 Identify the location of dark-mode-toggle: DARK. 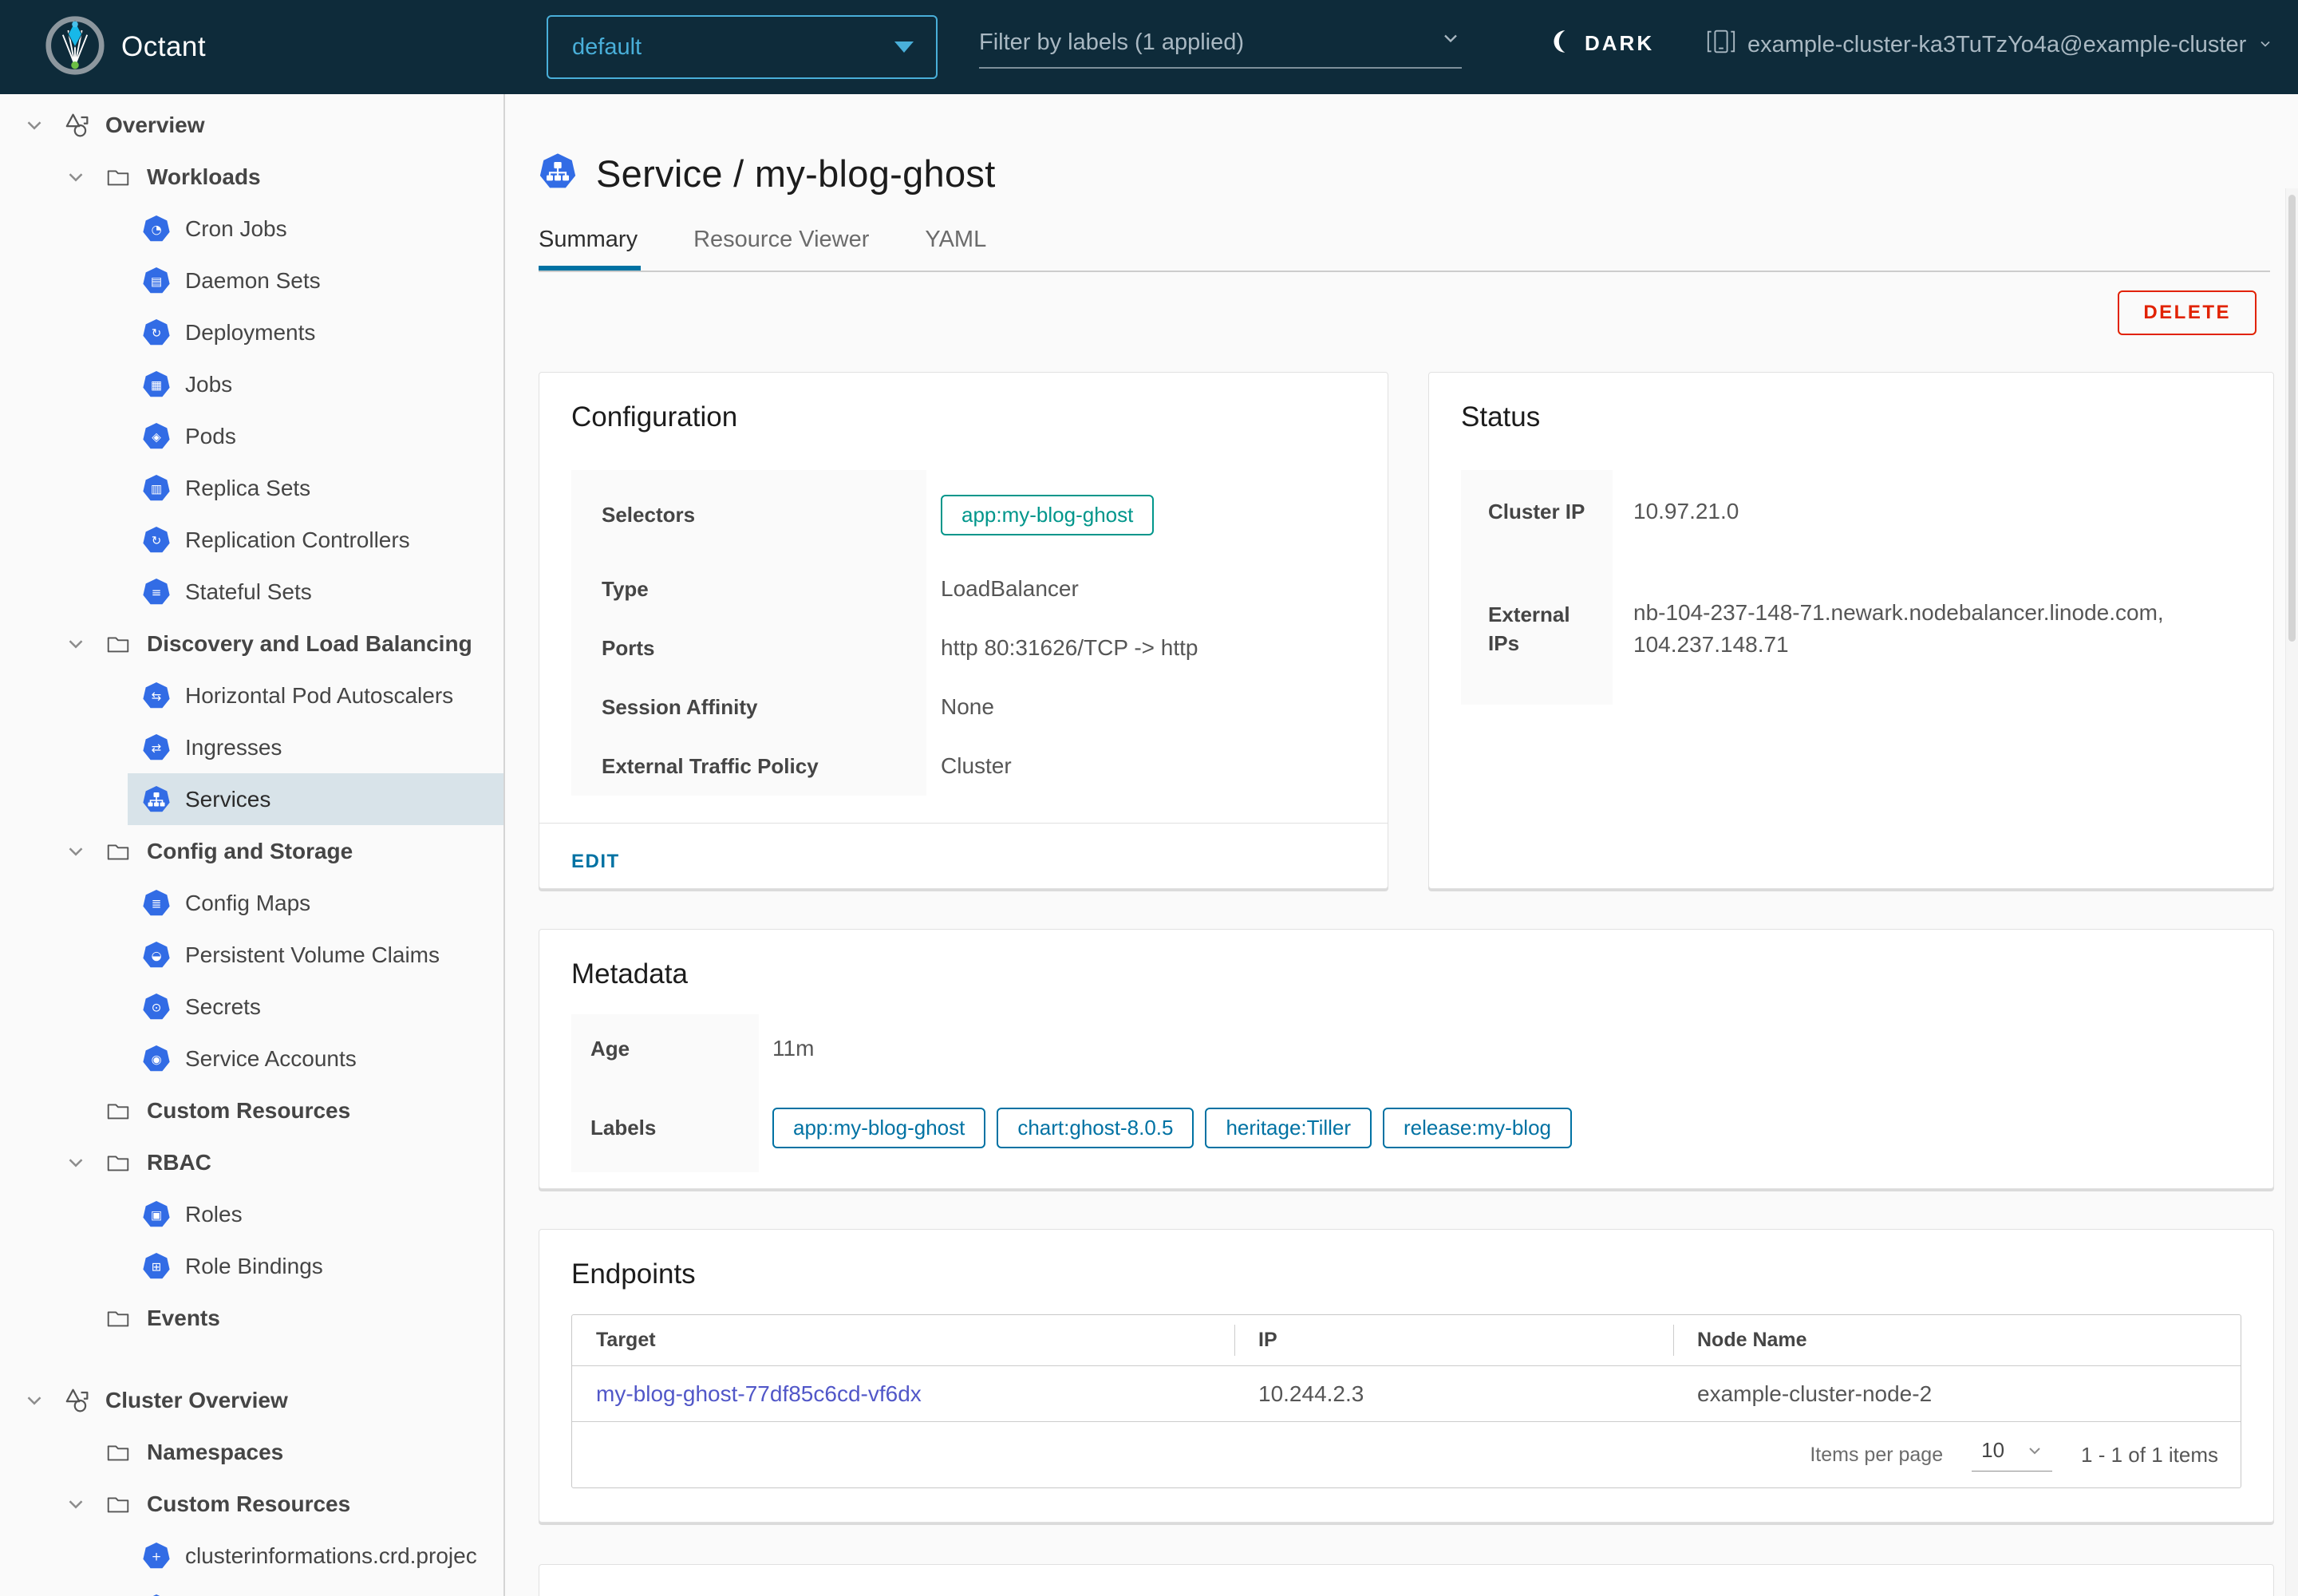
(1601, 43).